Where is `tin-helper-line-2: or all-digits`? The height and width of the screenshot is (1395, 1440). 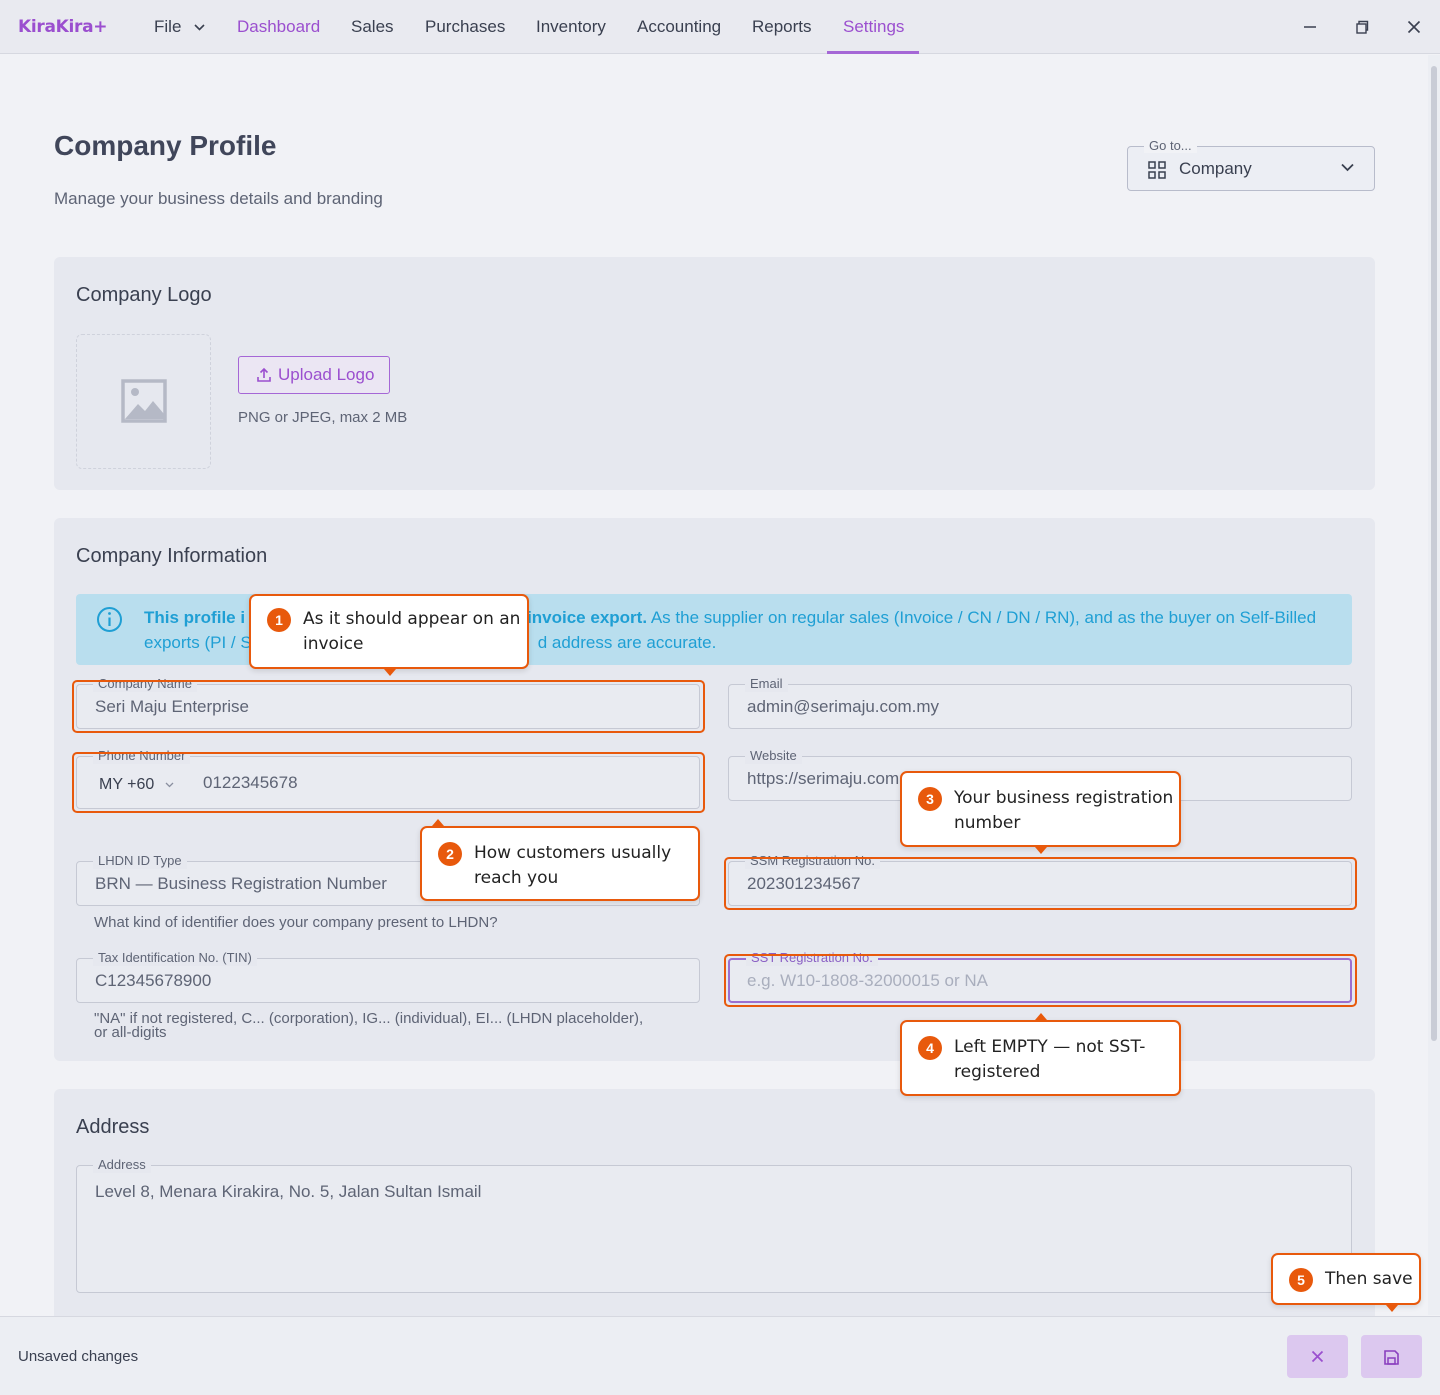
tin-helper-line-2: or all-digits is located at coordinates (130, 1032).